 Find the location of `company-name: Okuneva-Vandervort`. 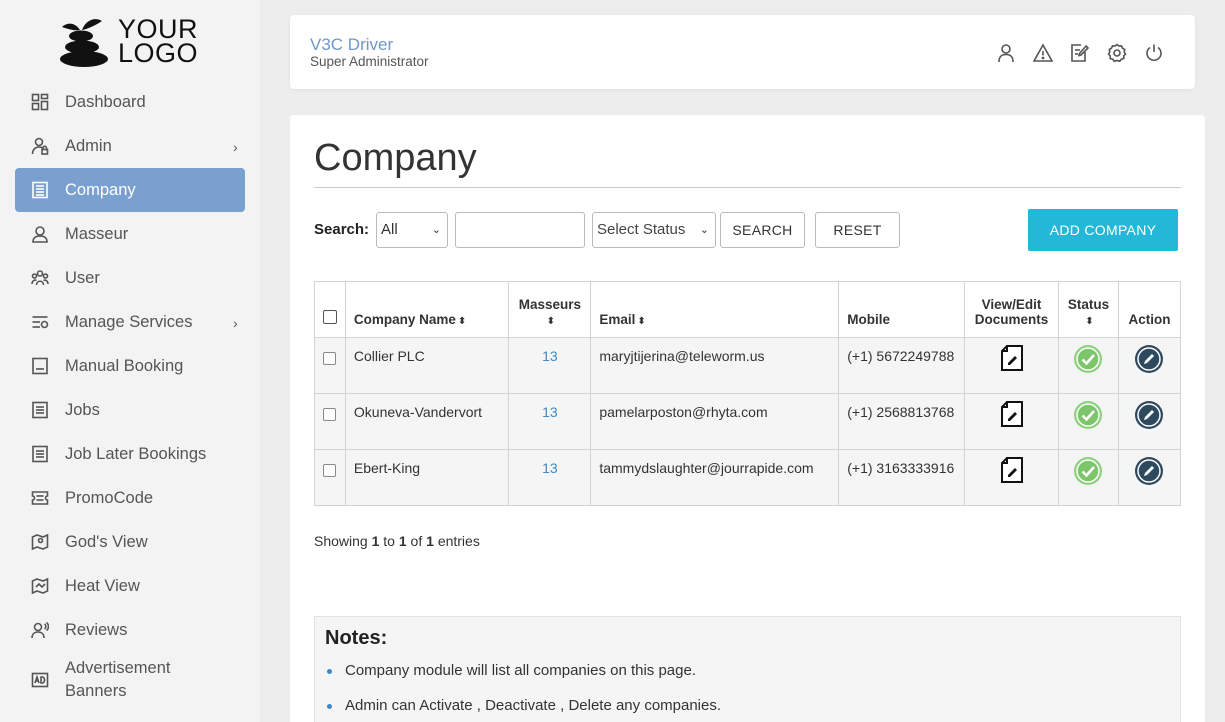

company-name: Okuneva-Vandervort is located at coordinates (427, 421).